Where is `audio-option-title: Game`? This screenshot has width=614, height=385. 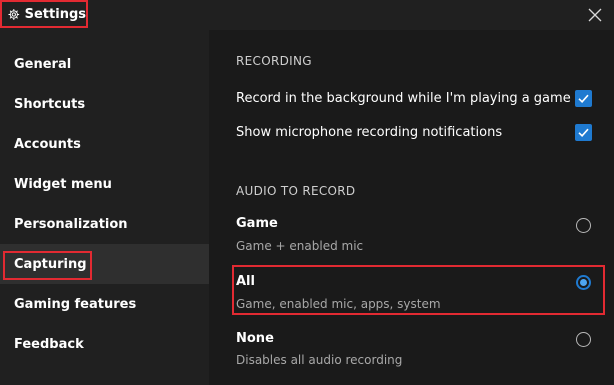 audio-option-title: Game is located at coordinates (257, 223).